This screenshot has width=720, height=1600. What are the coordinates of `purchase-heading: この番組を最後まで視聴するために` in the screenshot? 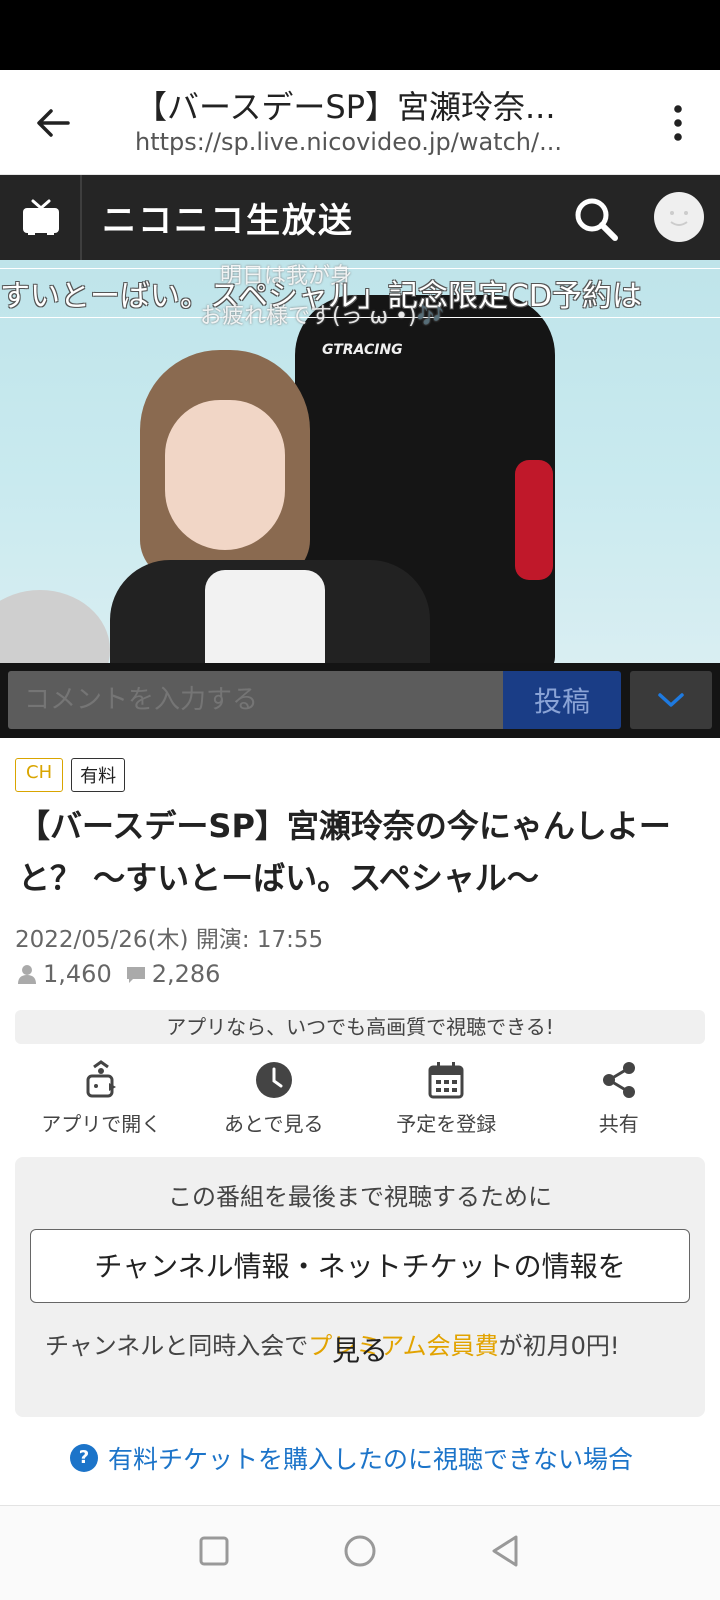 It's located at (360, 1197).